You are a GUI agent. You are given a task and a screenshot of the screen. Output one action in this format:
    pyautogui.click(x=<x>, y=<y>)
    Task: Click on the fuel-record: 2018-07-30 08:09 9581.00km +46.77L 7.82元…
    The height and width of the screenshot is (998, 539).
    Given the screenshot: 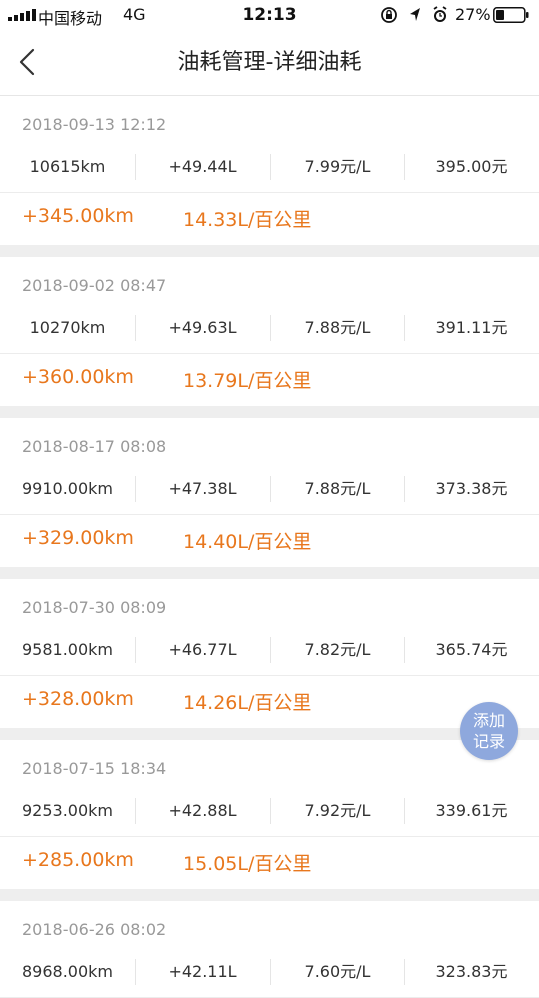 What is the action you would take?
    pyautogui.click(x=269, y=653)
    